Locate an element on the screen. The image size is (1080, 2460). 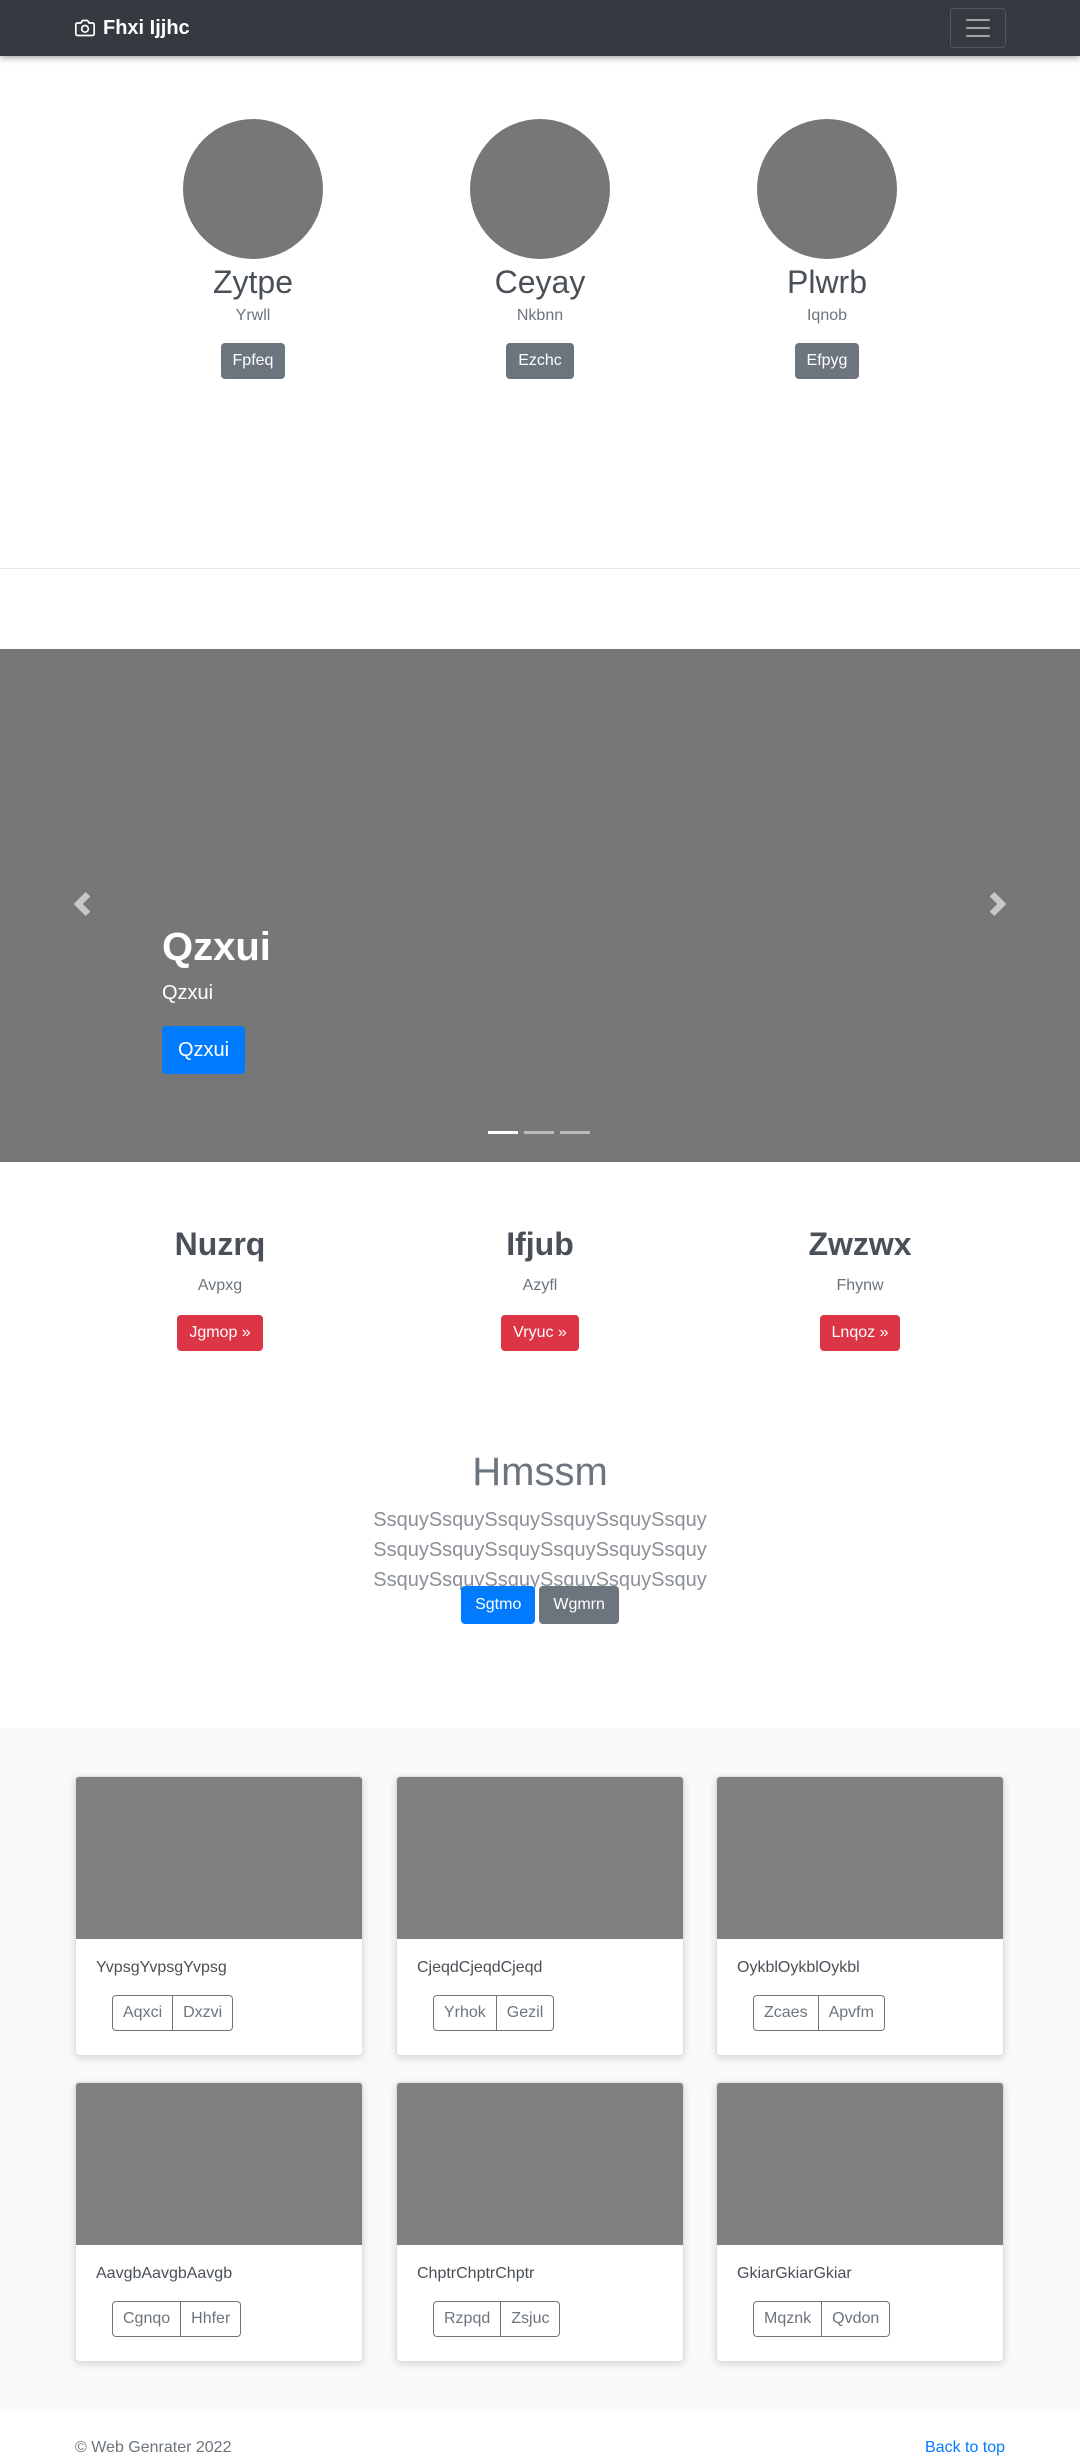
card-text: GkiarGkiarGkiar is located at coordinates (794, 2273).